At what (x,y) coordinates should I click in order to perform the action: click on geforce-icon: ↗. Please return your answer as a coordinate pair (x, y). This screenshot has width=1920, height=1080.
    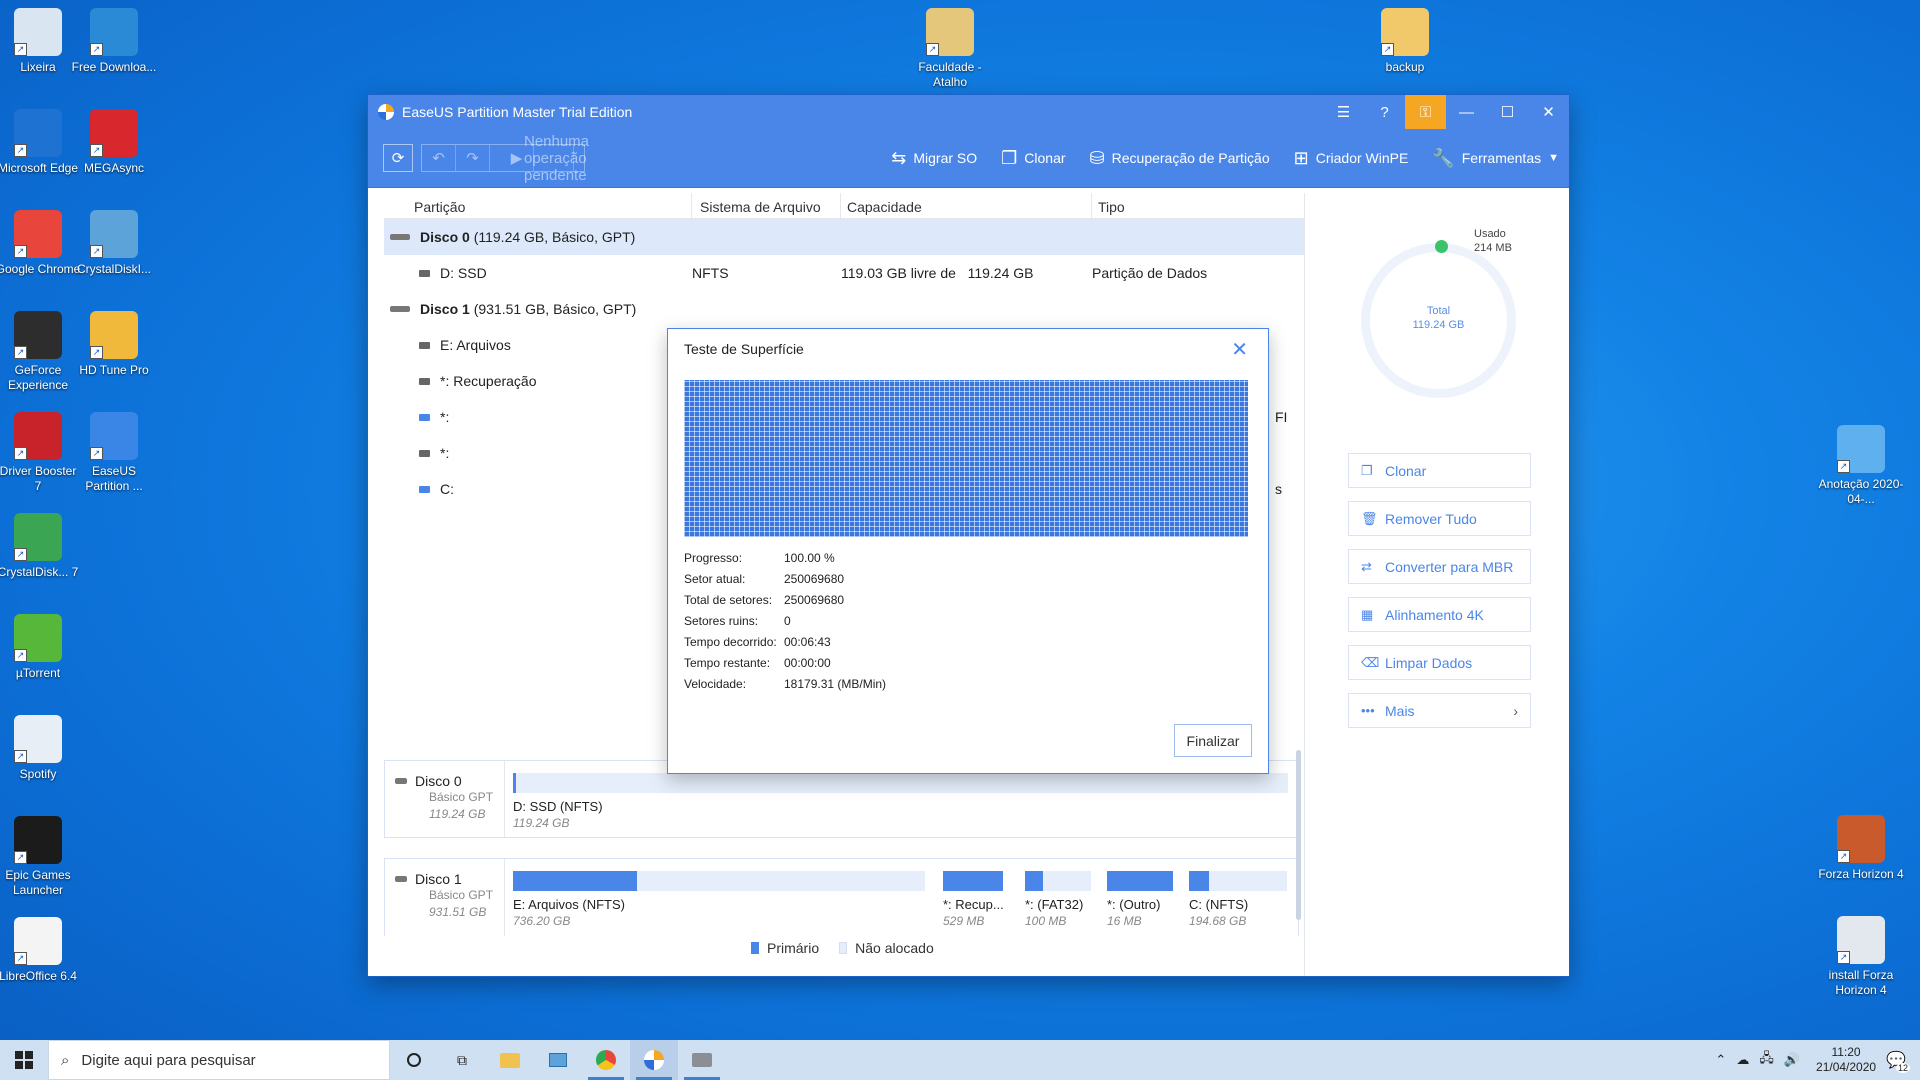
    Looking at the image, I should click on (38, 335).